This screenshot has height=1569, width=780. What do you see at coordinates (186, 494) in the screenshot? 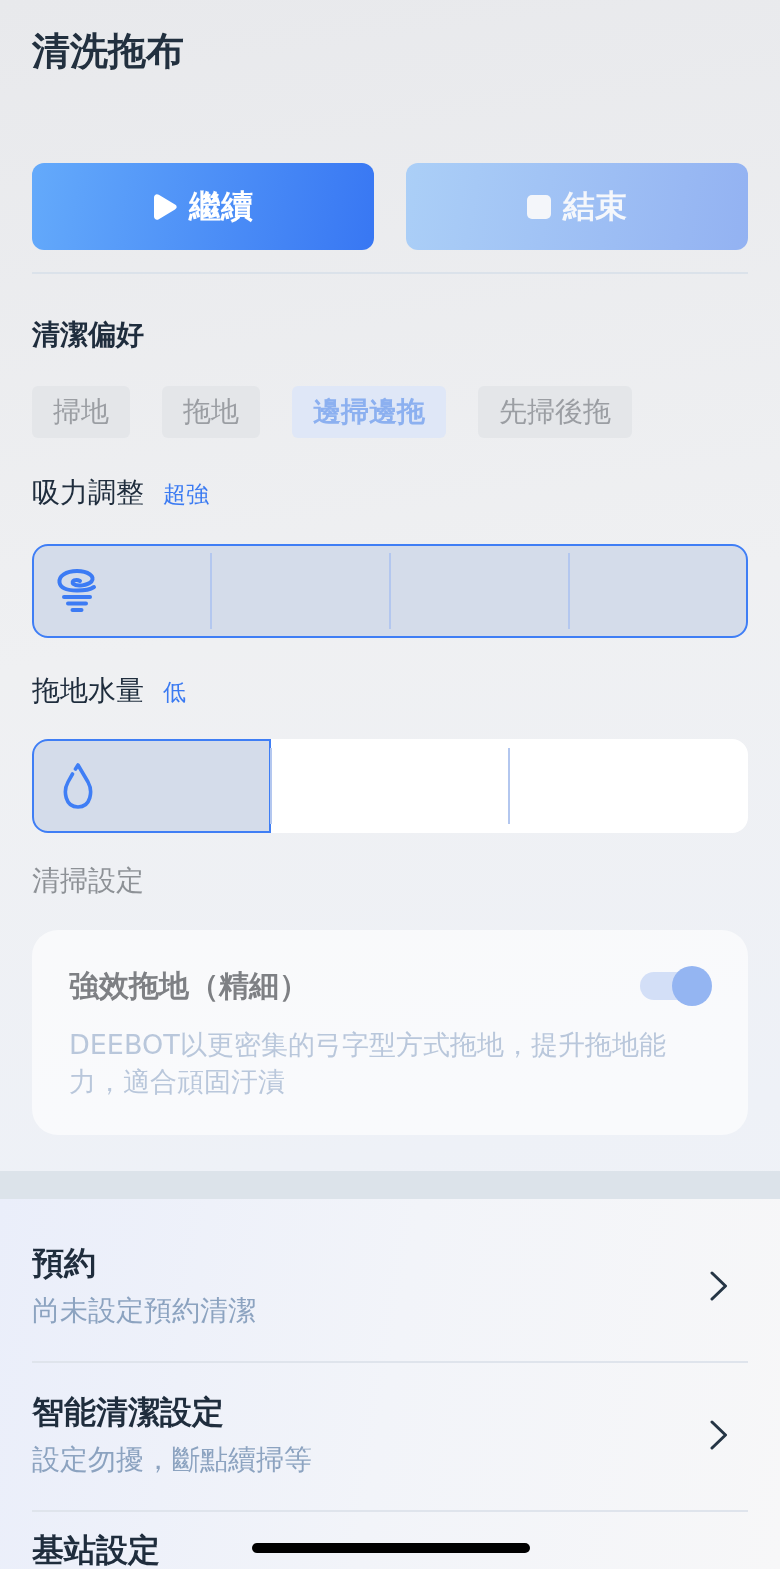
I see `setting-value: 超強` at bounding box center [186, 494].